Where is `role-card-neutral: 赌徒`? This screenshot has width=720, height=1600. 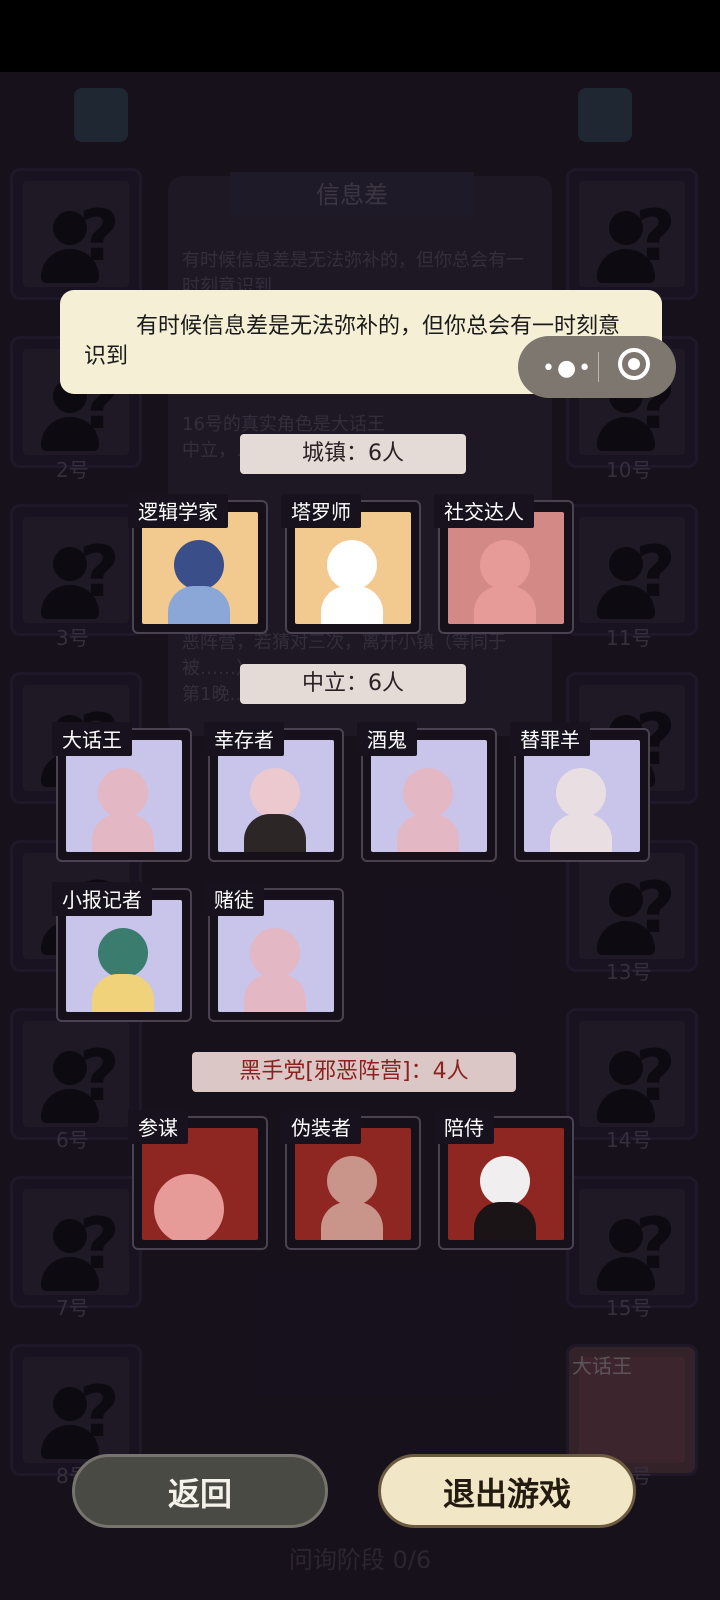 role-card-neutral: 赌徒 is located at coordinates (274, 952).